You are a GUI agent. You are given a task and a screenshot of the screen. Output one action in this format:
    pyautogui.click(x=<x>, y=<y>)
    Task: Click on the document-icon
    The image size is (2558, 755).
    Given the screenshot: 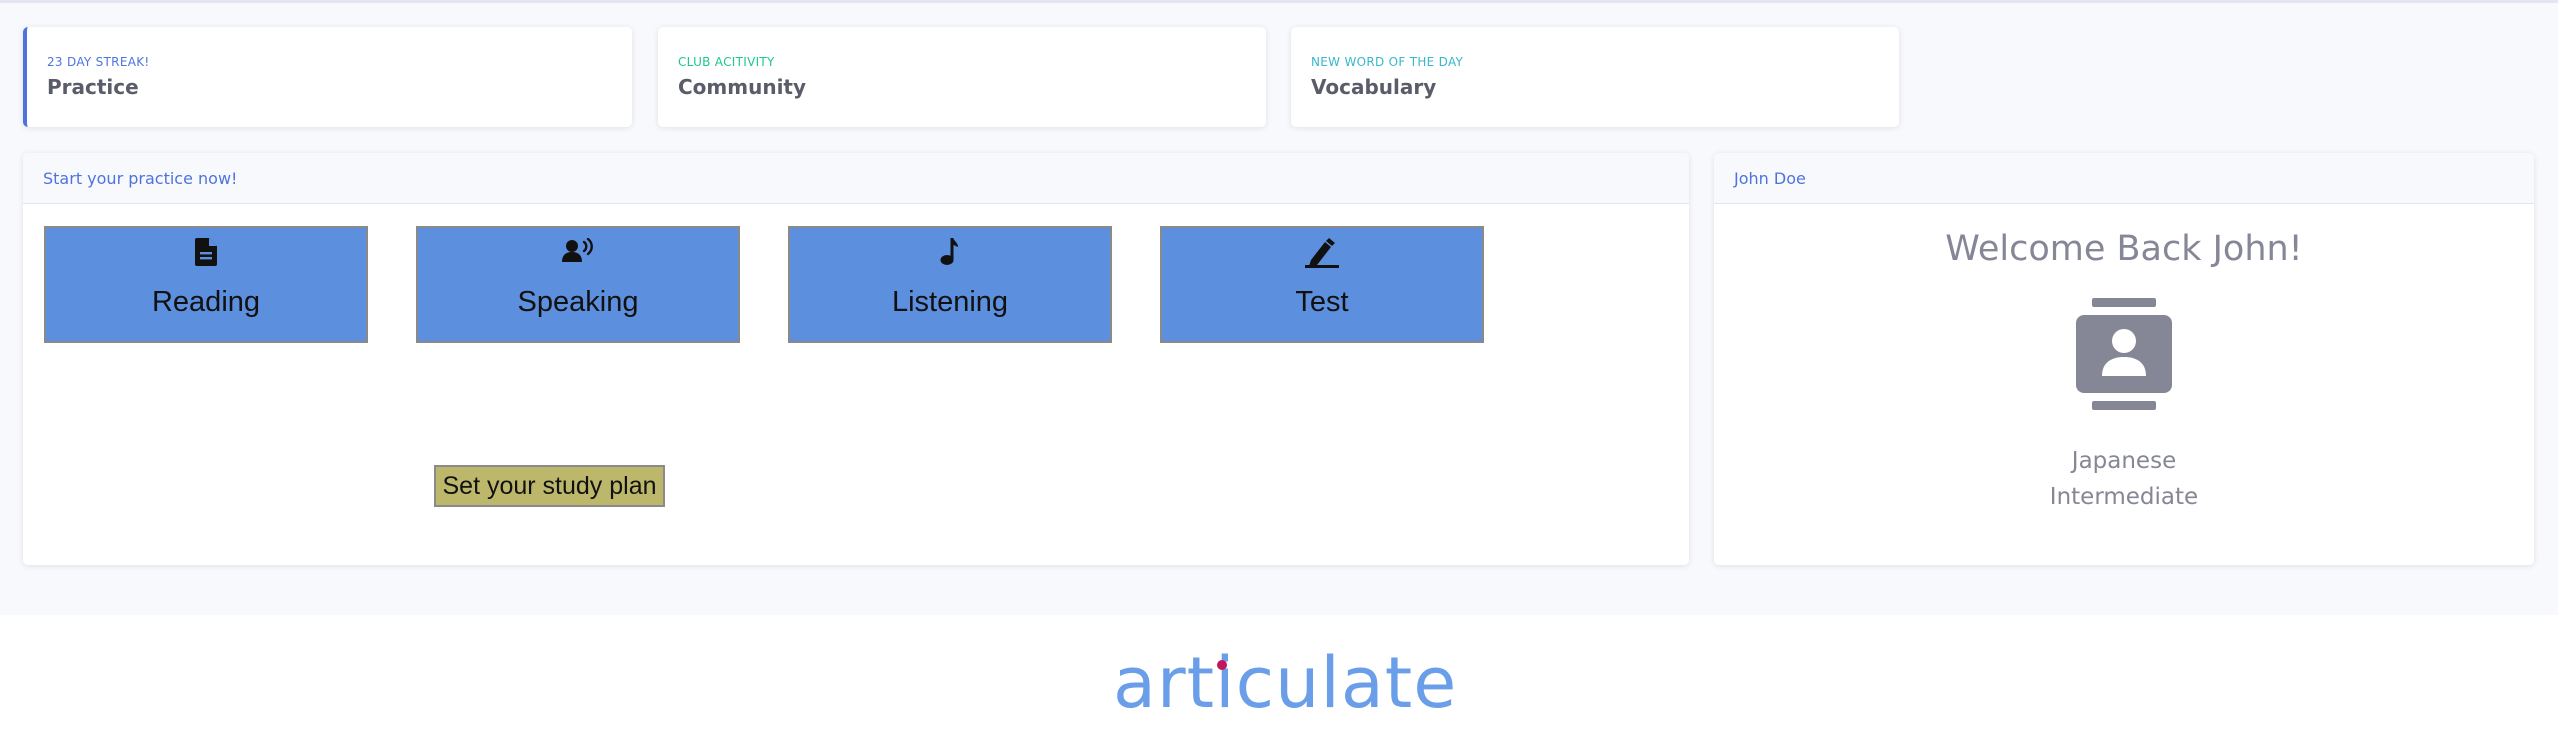 What is the action you would take?
    pyautogui.click(x=206, y=252)
    